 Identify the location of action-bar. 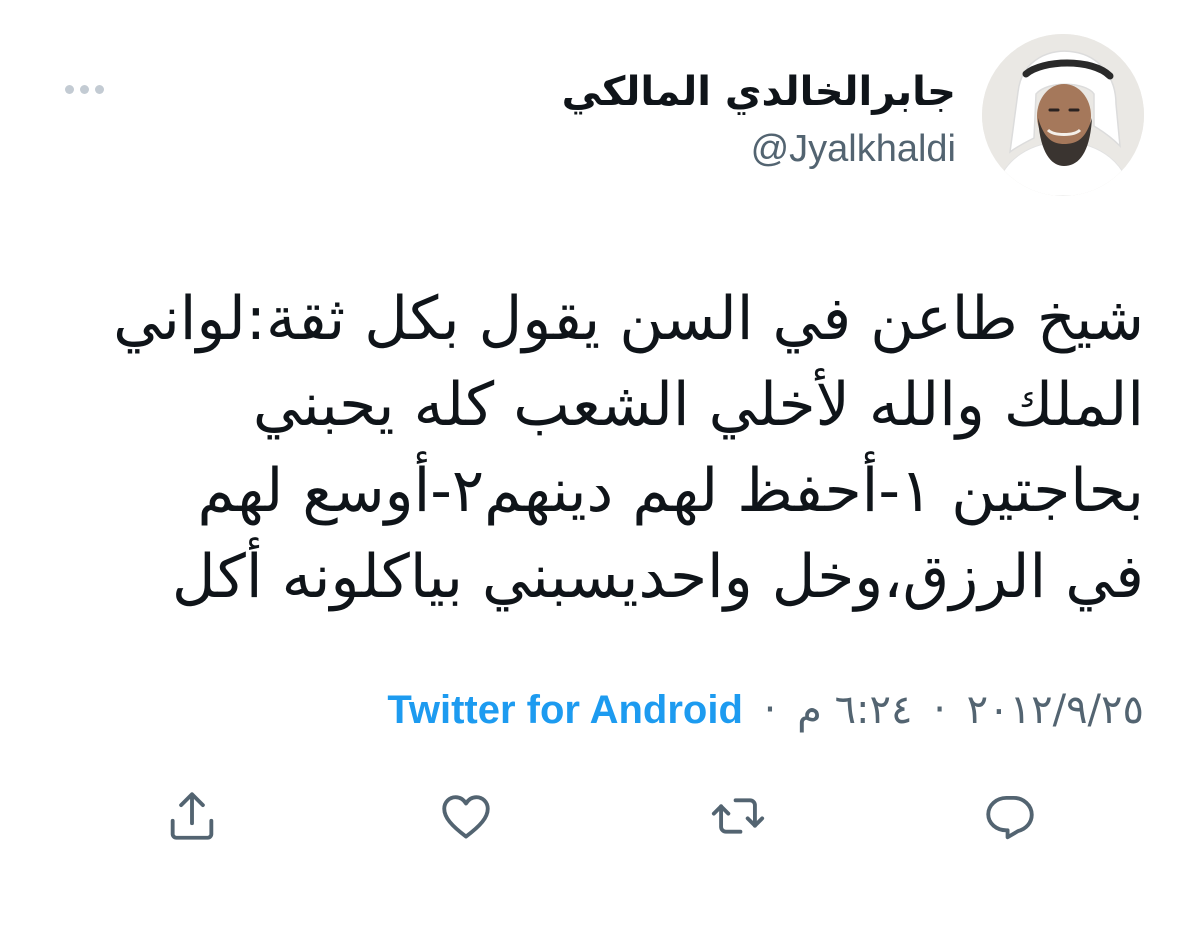
(600, 816).